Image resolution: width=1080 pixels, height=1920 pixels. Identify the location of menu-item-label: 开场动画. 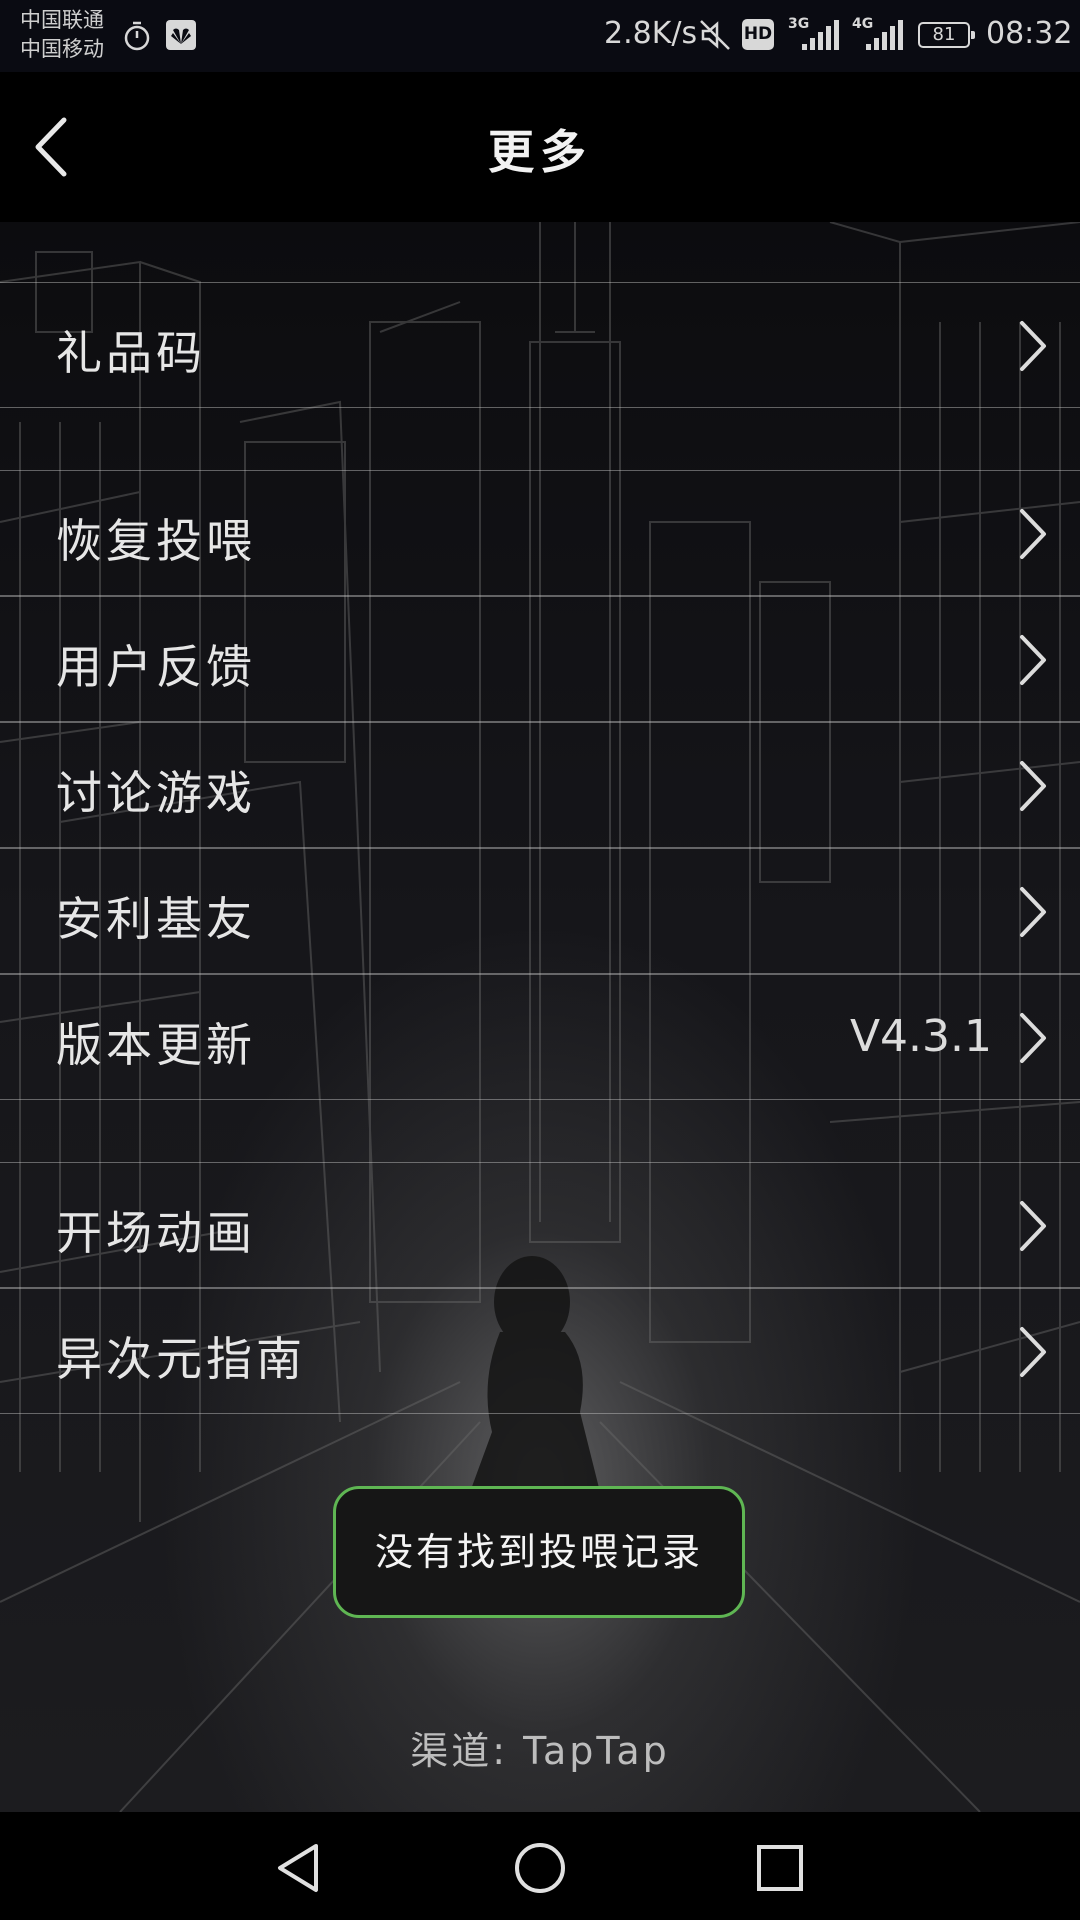
(156, 1233).